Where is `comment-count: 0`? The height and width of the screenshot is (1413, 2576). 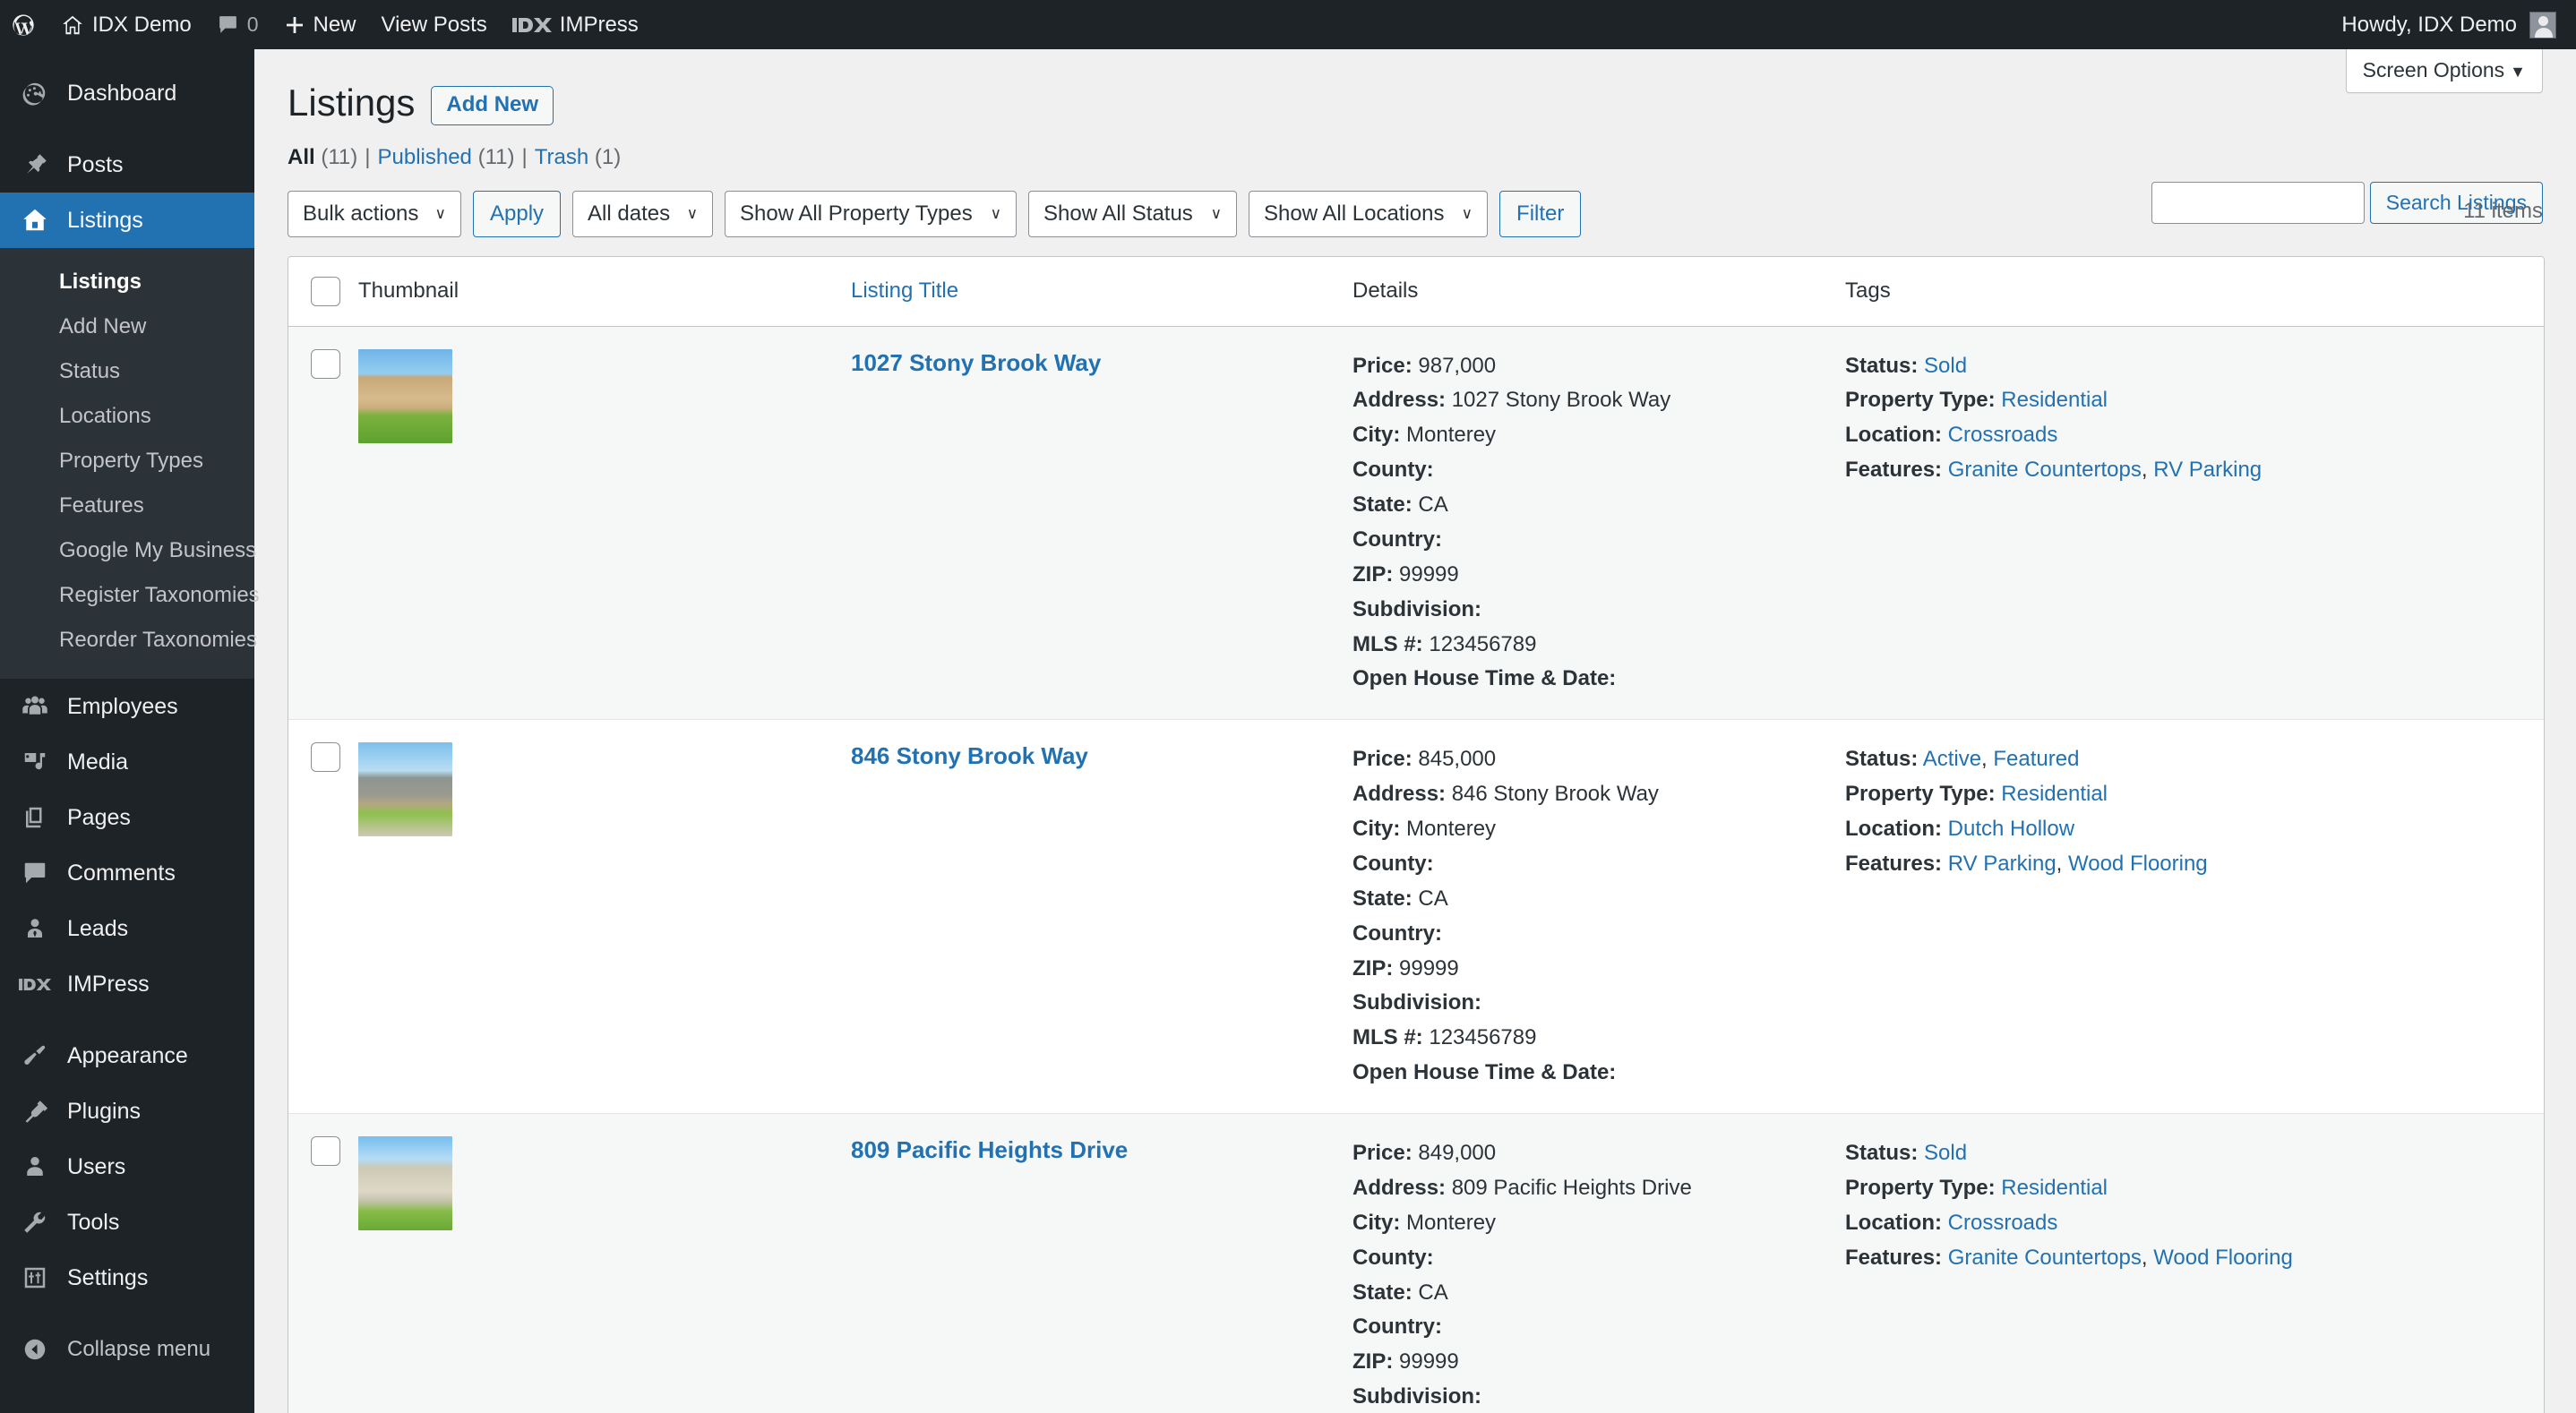
comment-count: 0 is located at coordinates (252, 24).